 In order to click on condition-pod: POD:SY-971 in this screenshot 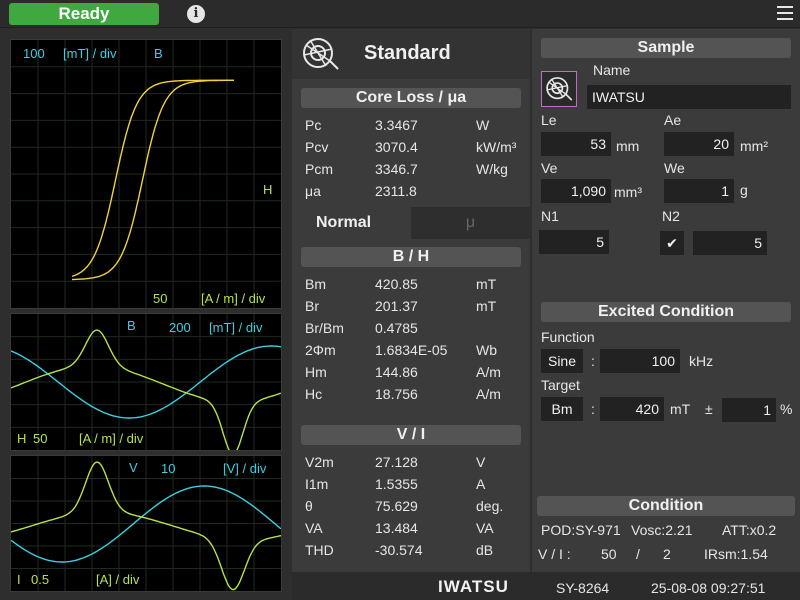, I will do `click(581, 530)`.